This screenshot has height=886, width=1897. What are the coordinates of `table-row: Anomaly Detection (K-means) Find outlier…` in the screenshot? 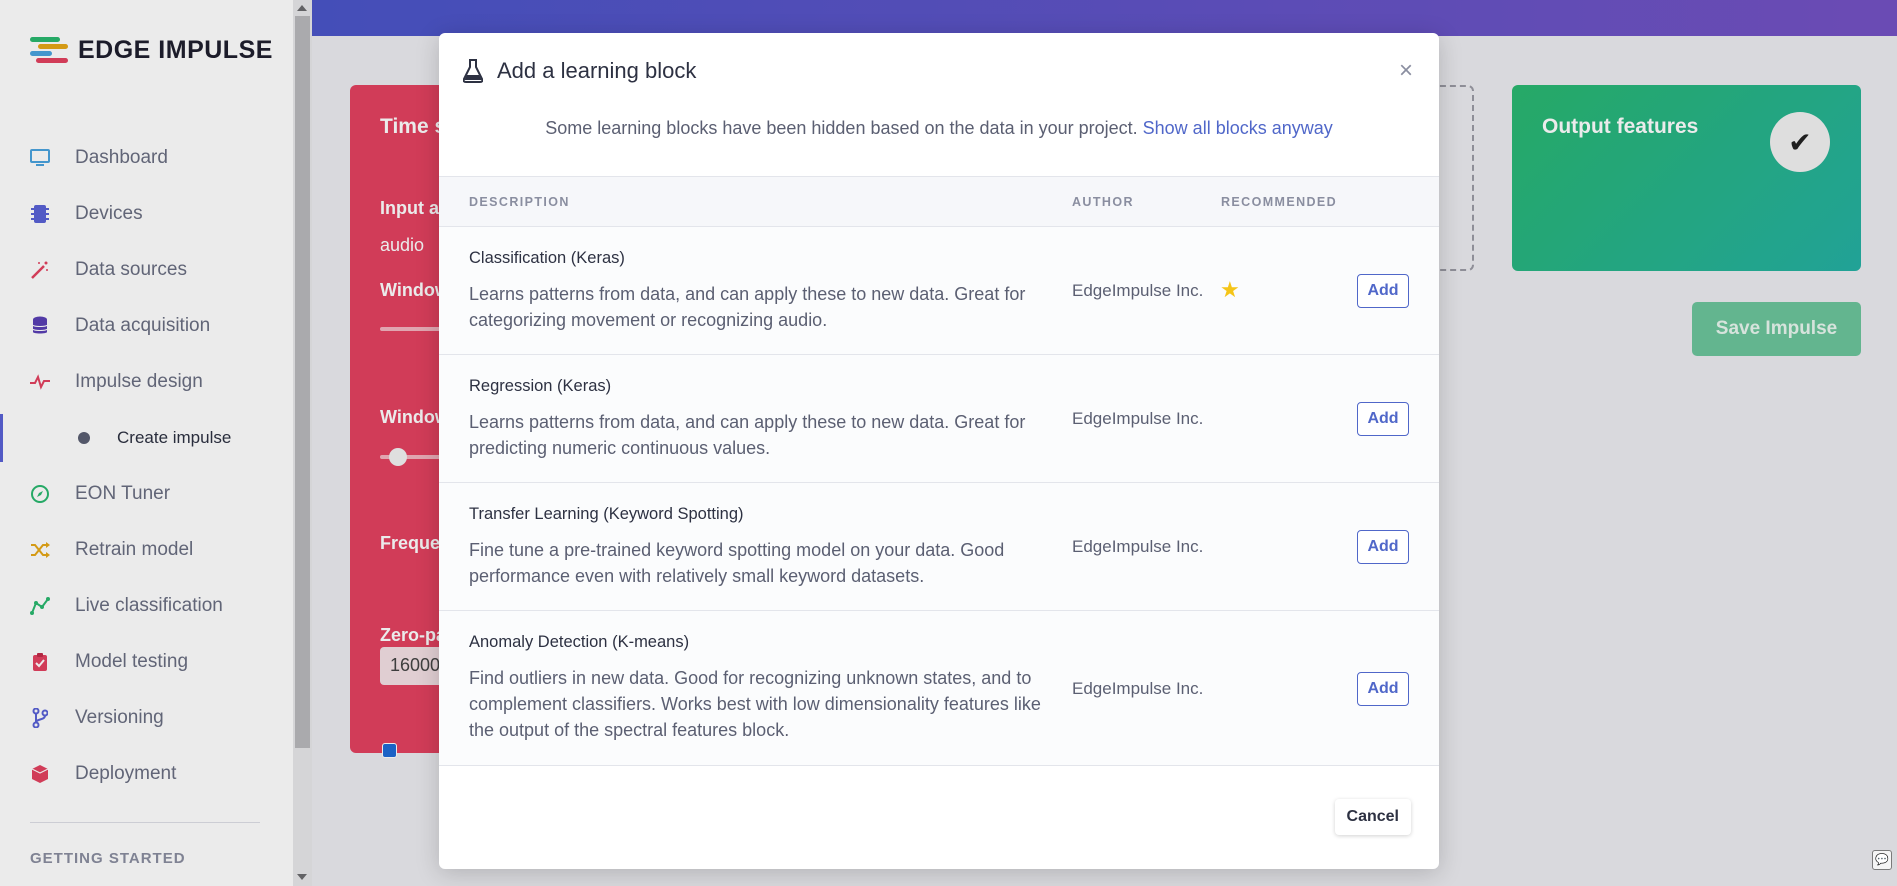 It's located at (939, 688).